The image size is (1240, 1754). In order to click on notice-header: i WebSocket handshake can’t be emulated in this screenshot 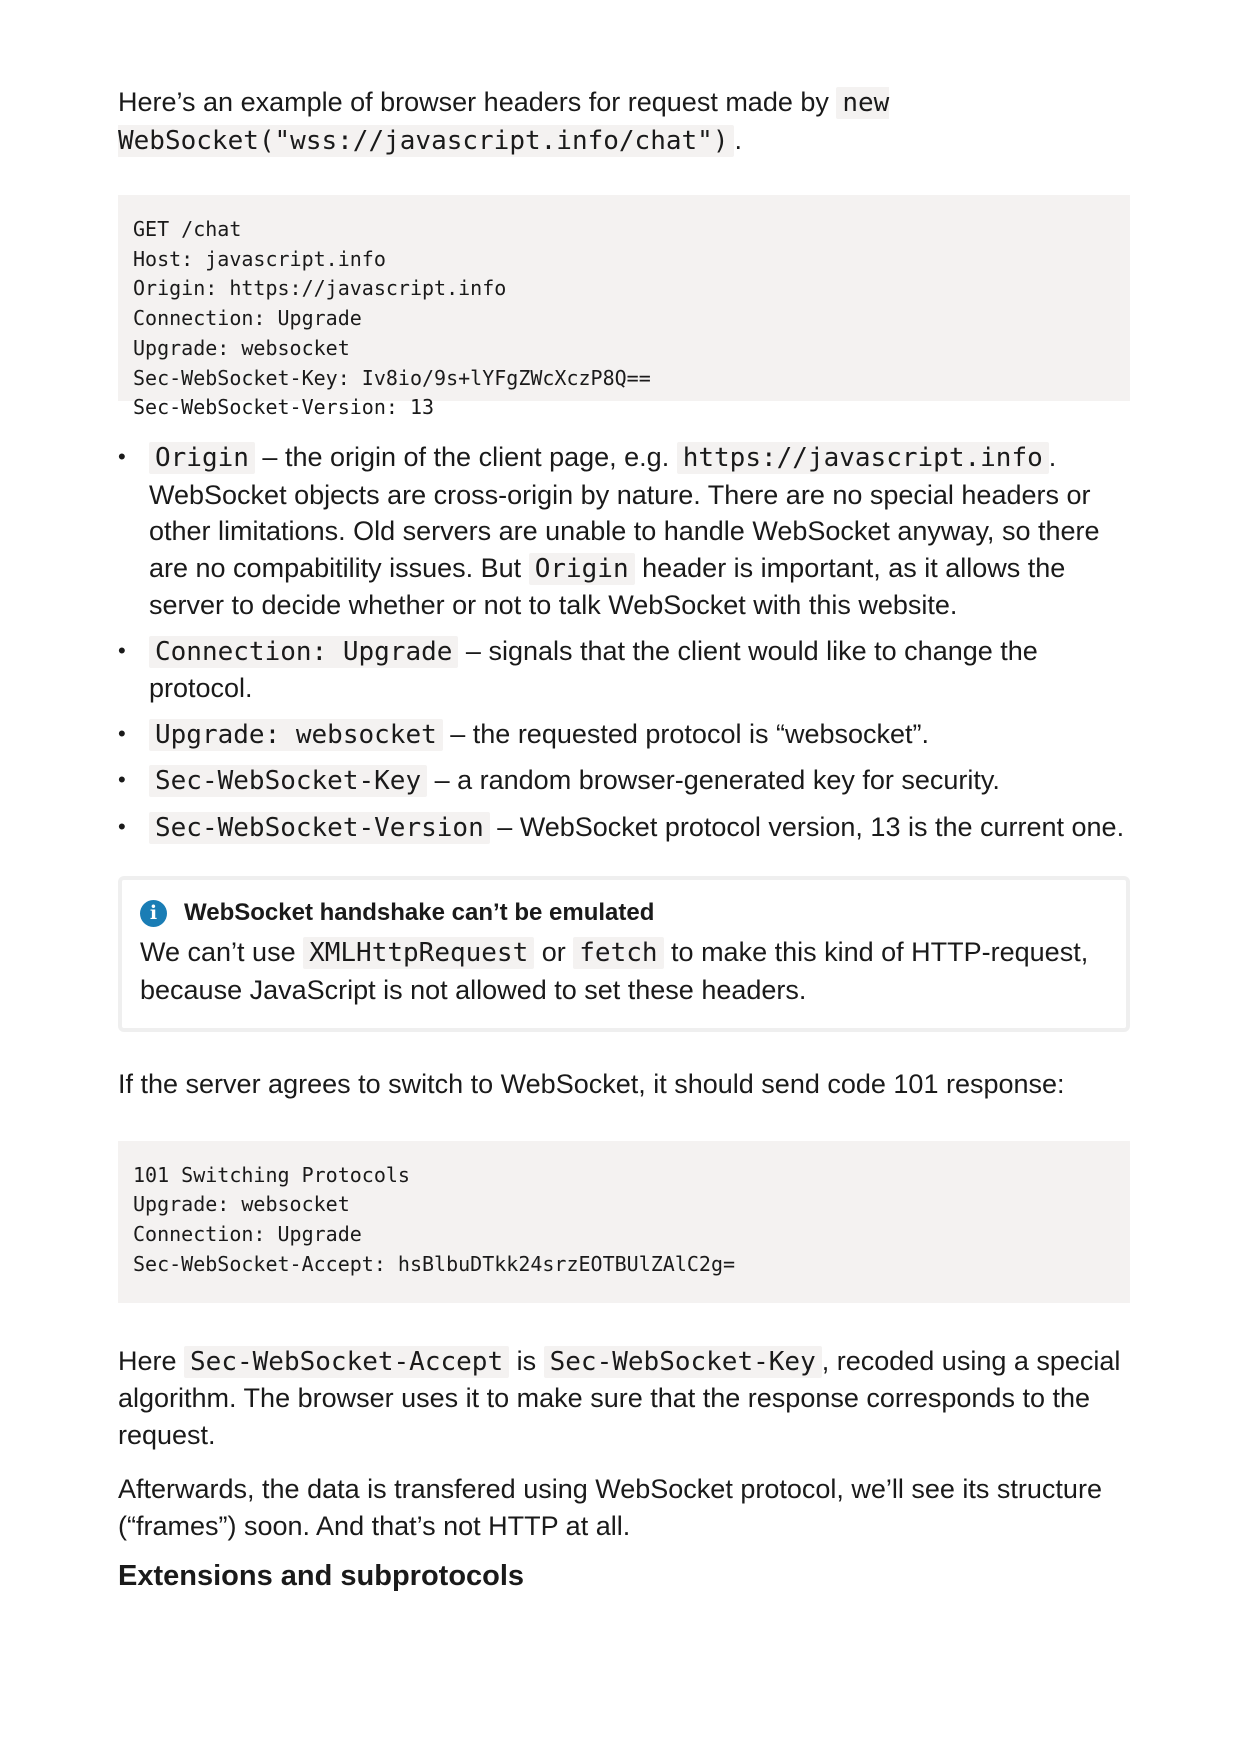, I will do `click(624, 913)`.